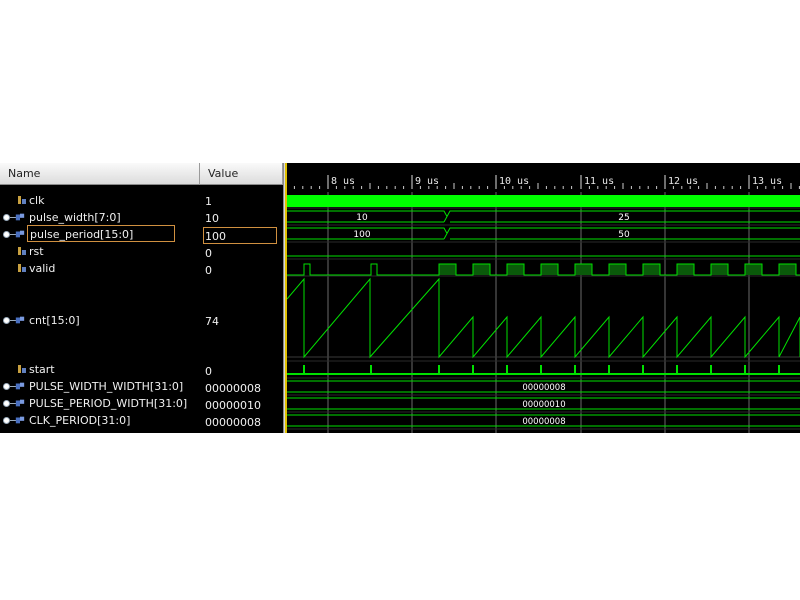  Describe the element at coordinates (241, 321) in the screenshot. I see `value-cell: 74` at that location.